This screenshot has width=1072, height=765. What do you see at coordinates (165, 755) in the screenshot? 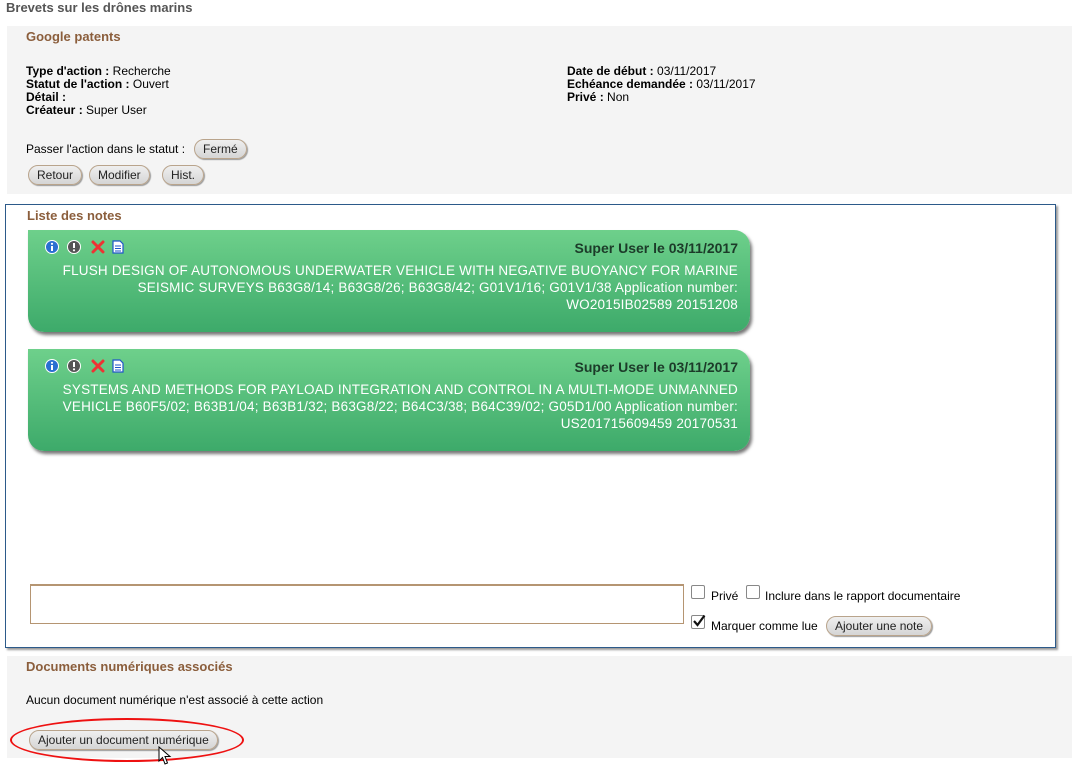
I see `mouse-cursor-icon` at bounding box center [165, 755].